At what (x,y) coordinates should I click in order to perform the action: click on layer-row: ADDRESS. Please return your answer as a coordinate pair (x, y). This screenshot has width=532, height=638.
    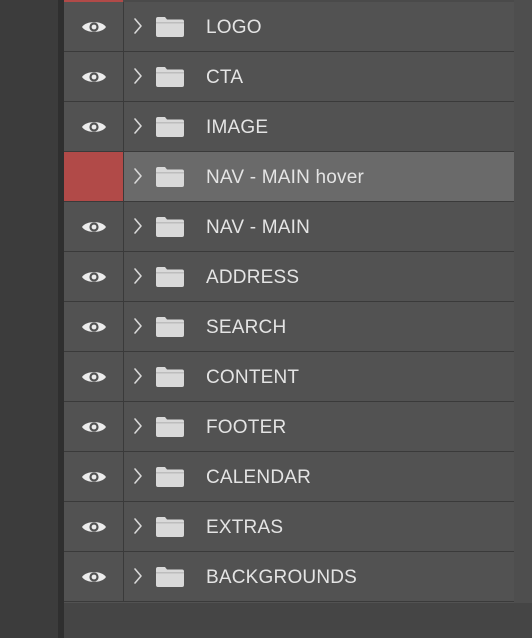
    Looking at the image, I should click on (289, 277).